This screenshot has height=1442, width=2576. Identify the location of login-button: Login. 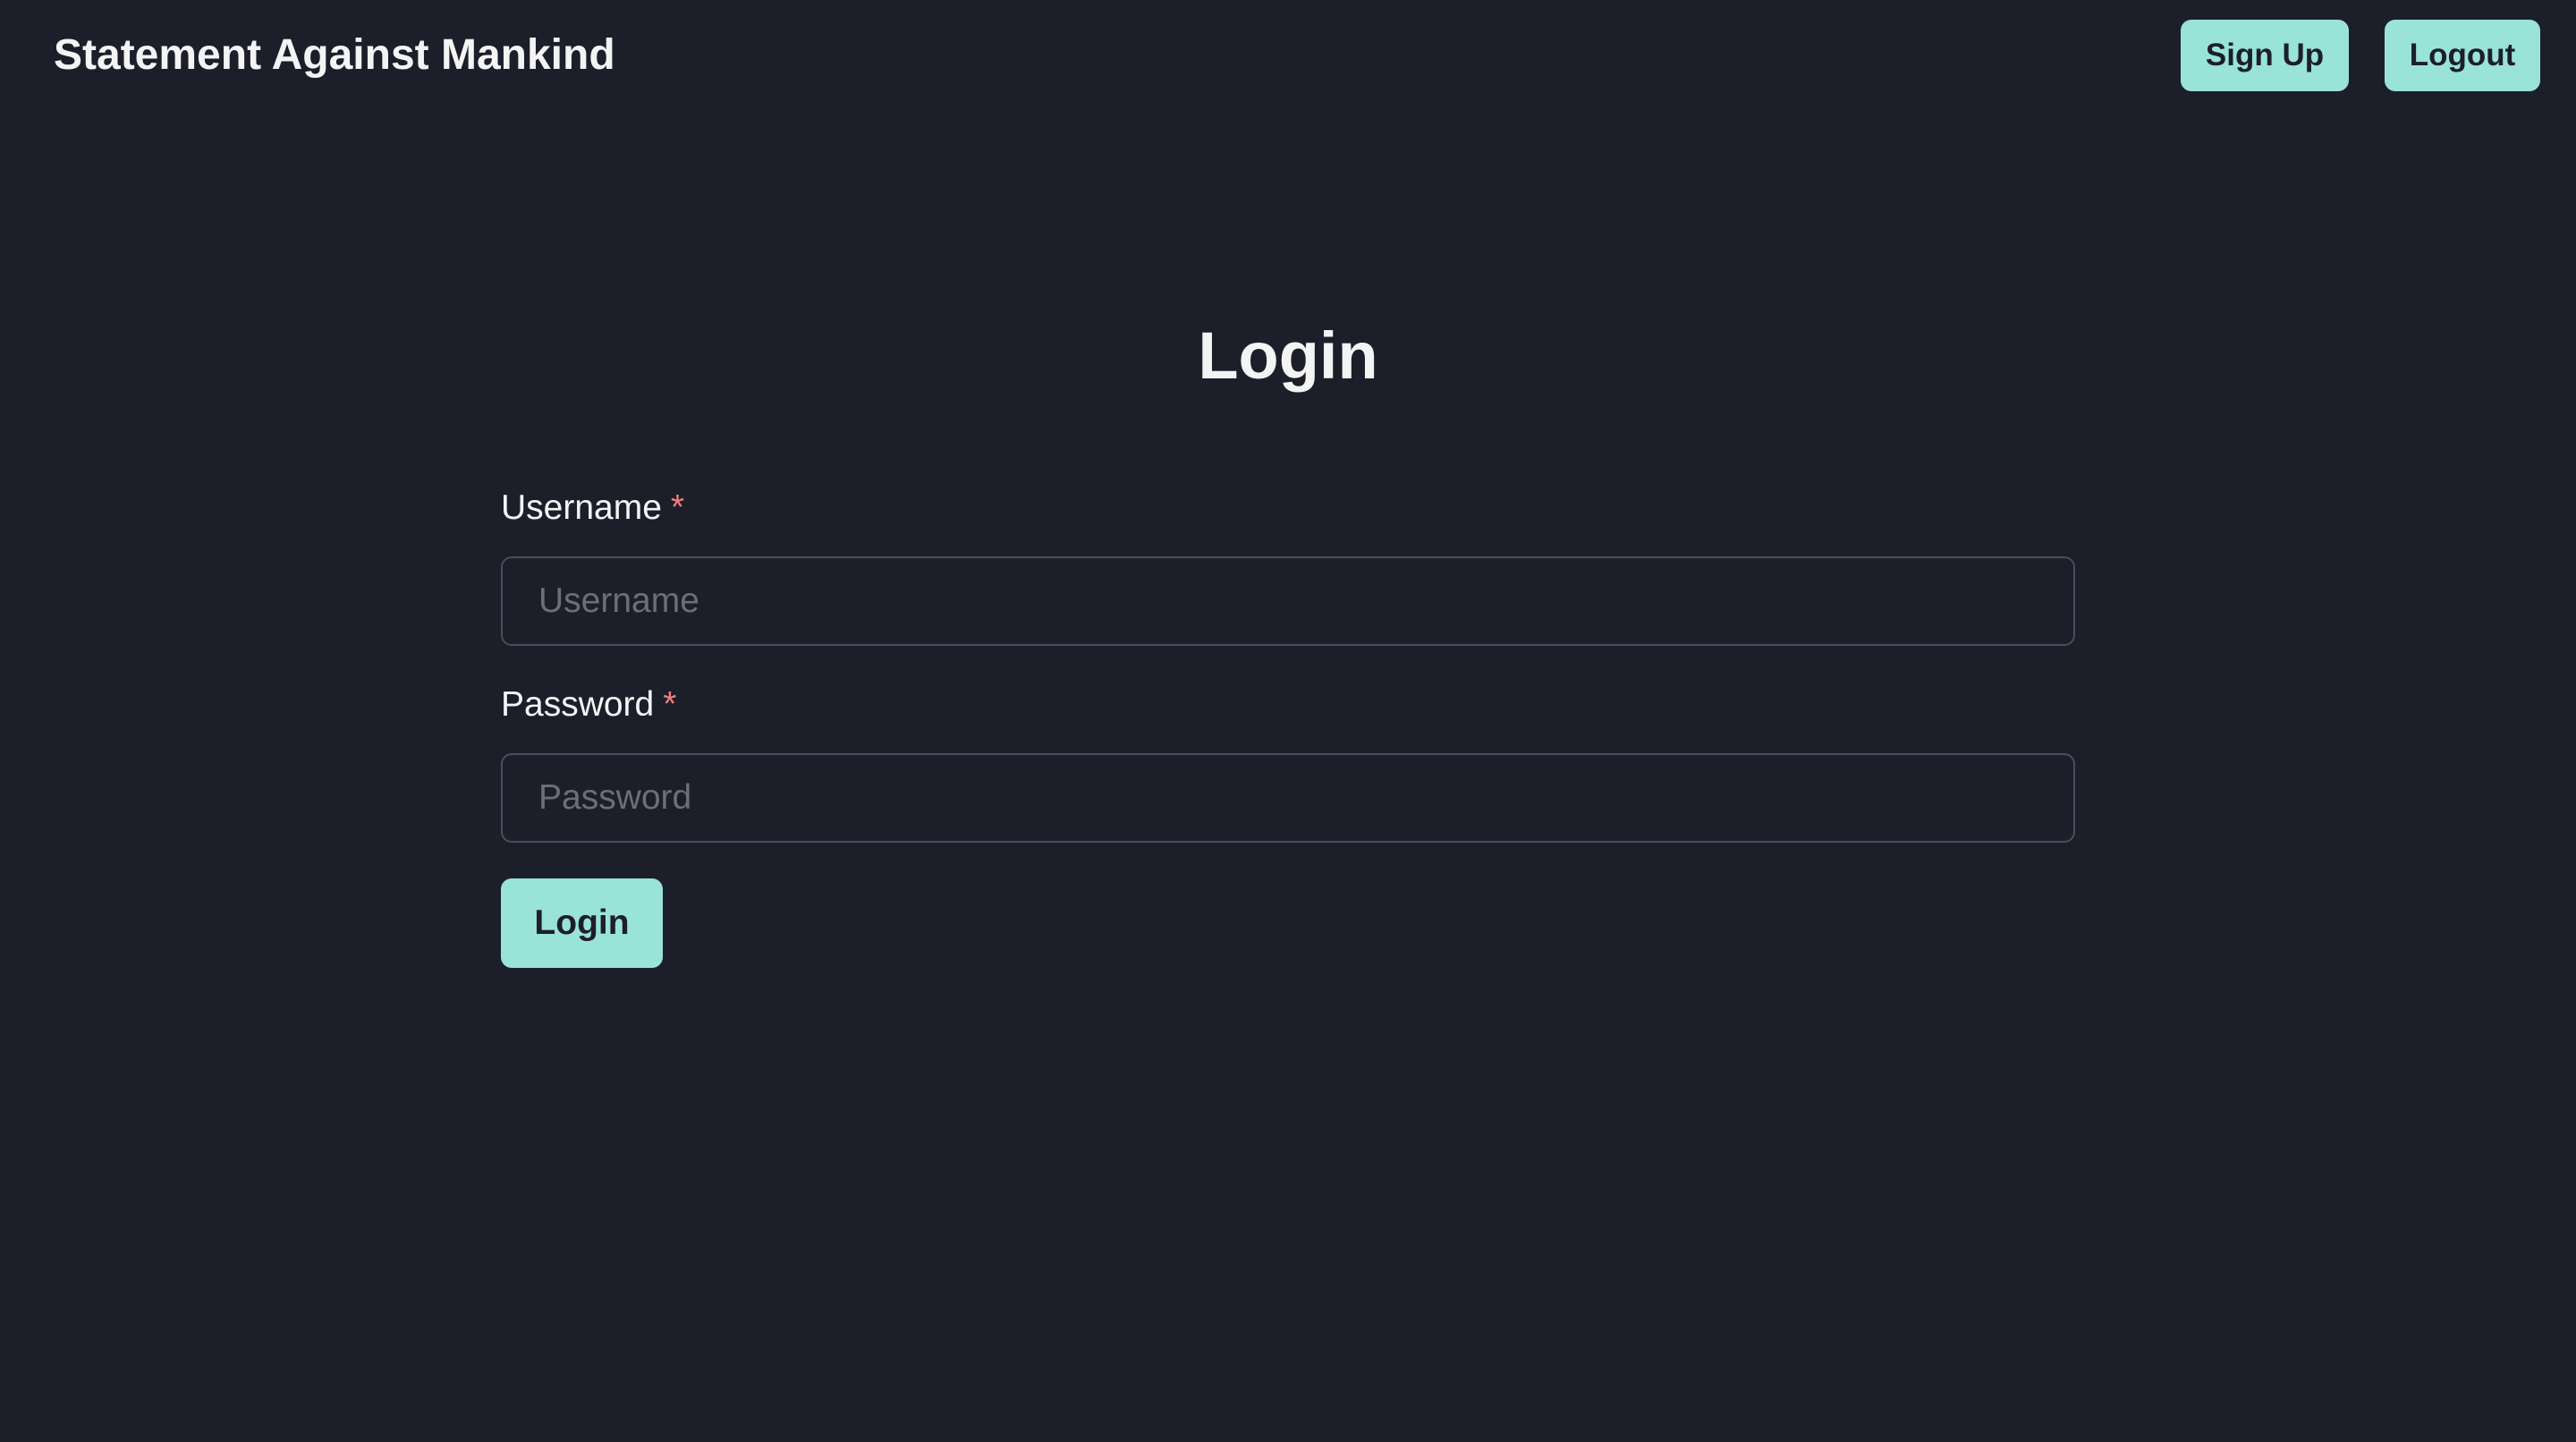
(582, 923).